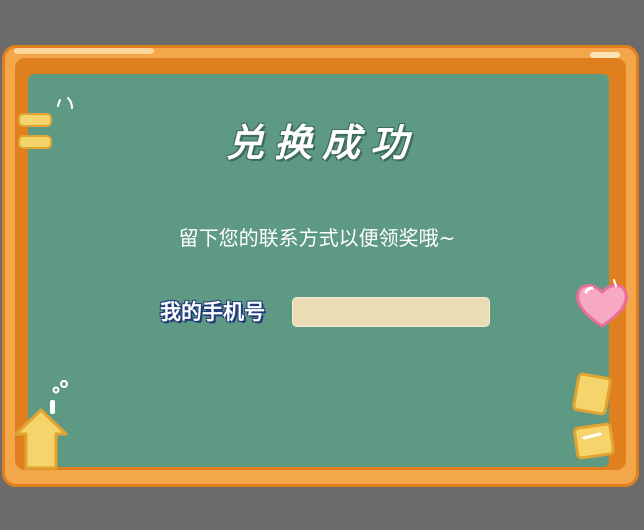  I want to click on chalk-marks-icon, so click(65, 103).